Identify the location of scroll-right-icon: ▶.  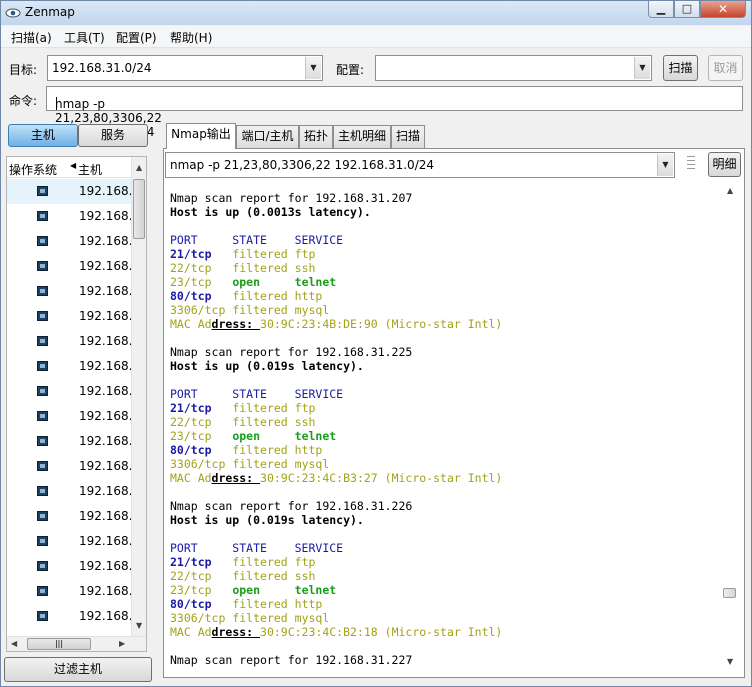
(122, 643).